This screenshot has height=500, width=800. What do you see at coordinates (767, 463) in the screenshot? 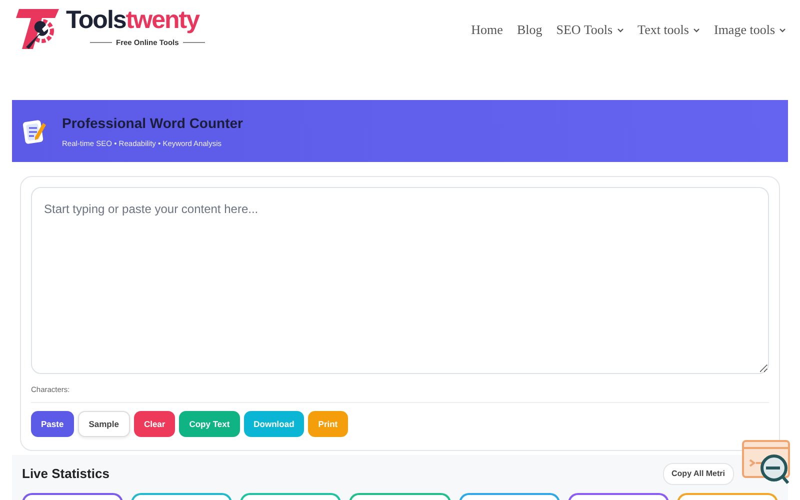
I see `floating-widget-icon` at bounding box center [767, 463].